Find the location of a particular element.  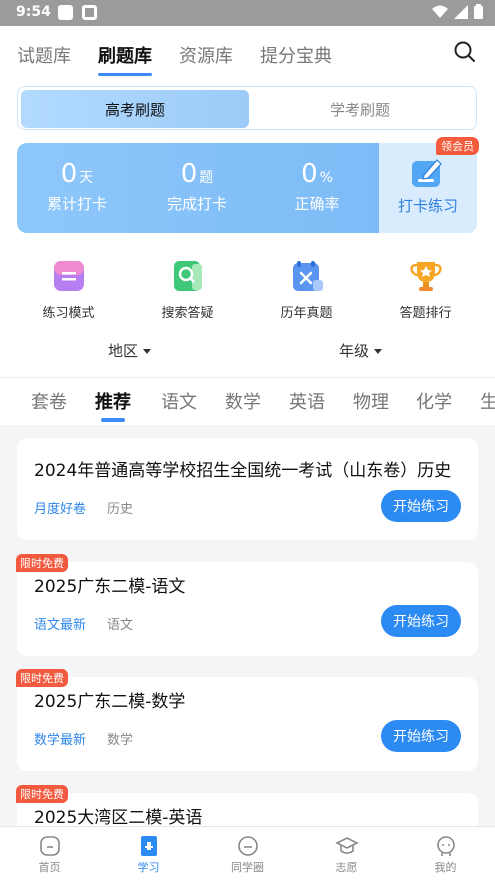

tab-practice-bank: 刷题库 is located at coordinates (125, 59).